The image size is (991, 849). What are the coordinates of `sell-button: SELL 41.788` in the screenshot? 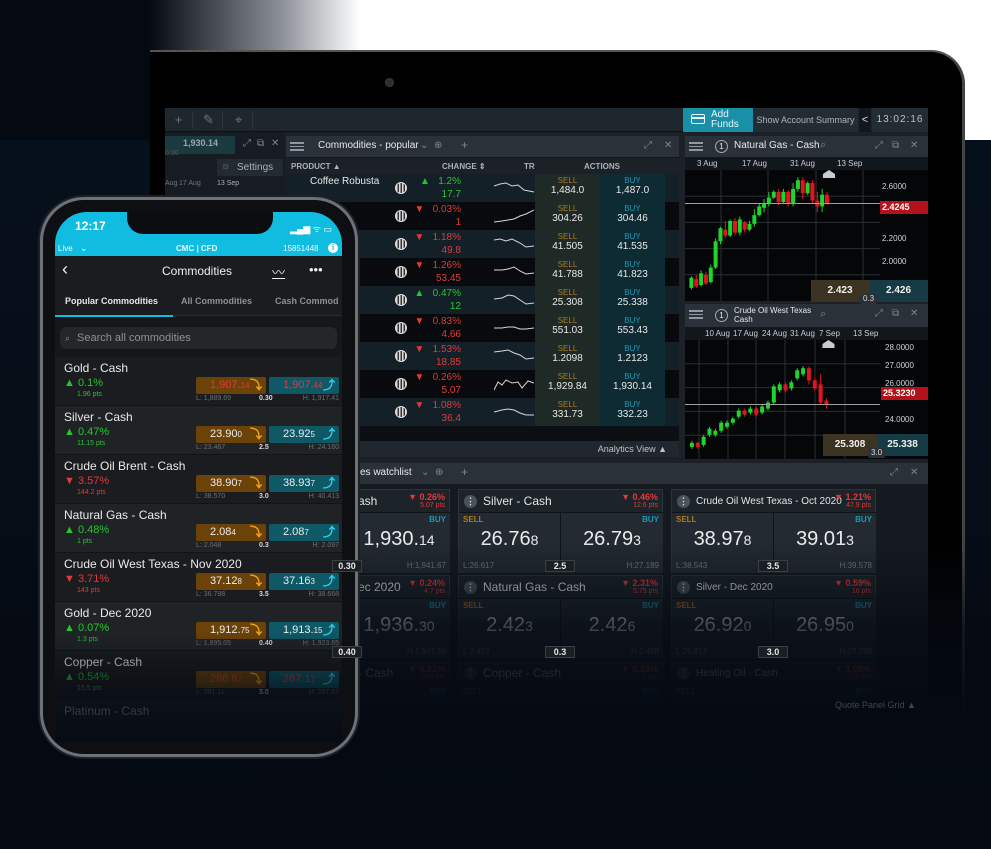 It's located at (567, 272).